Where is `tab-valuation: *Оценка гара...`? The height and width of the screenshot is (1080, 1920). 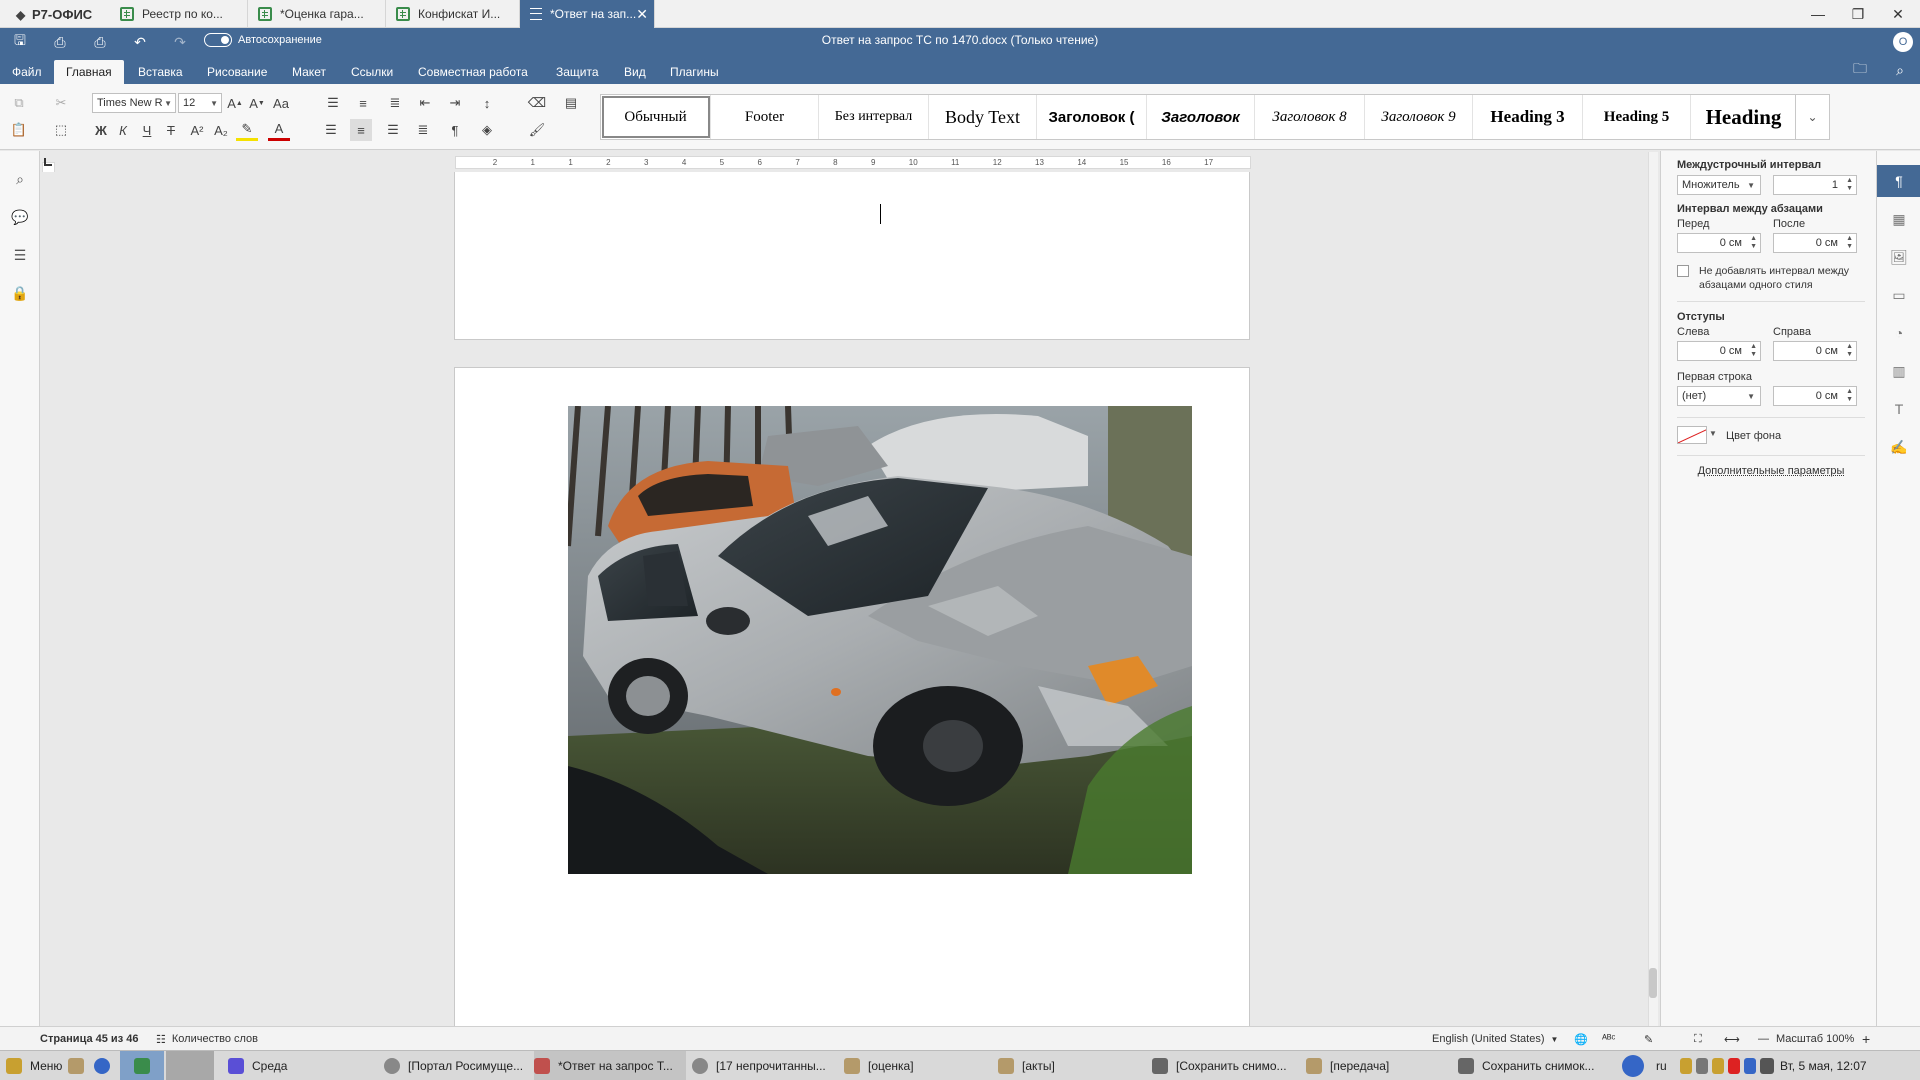
tab-valuation: *Оценка гара... is located at coordinates (317, 14).